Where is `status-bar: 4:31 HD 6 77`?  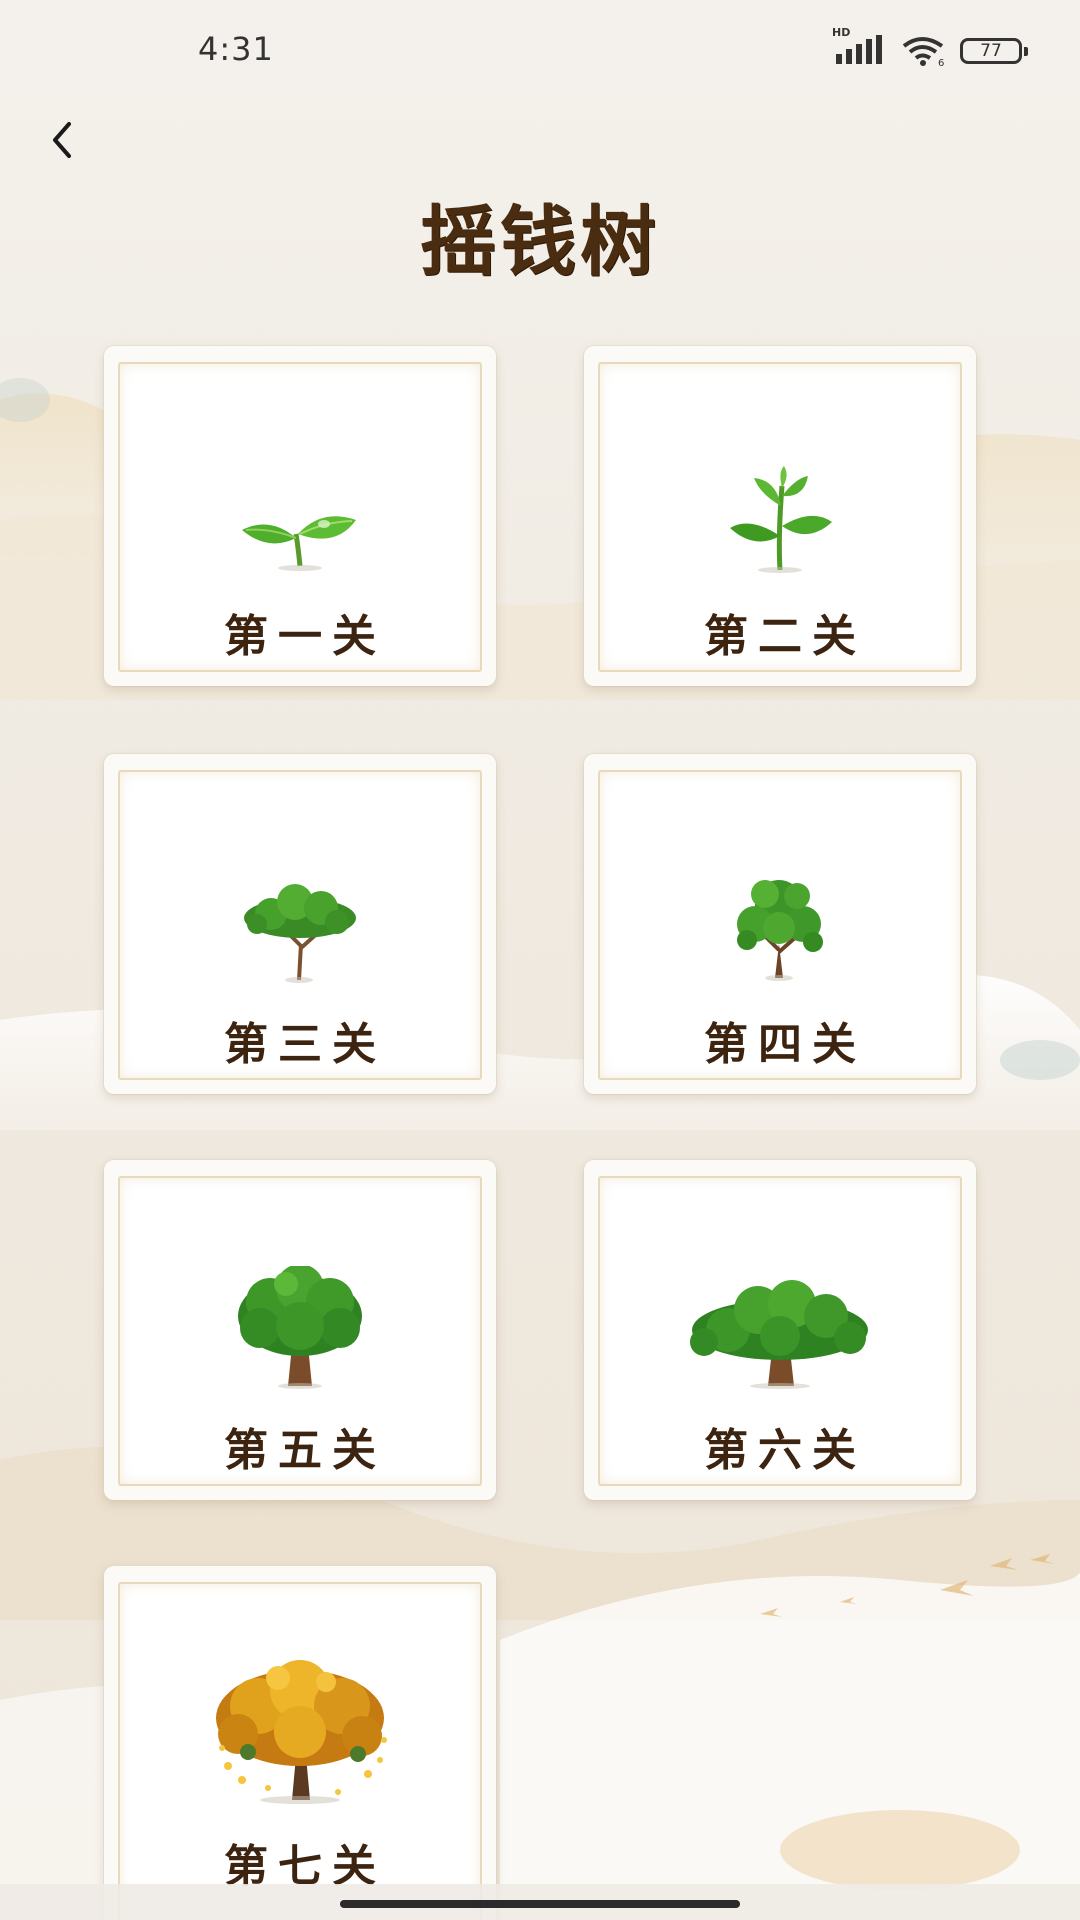 status-bar: 4:31 HD 6 77 is located at coordinates (540, 50).